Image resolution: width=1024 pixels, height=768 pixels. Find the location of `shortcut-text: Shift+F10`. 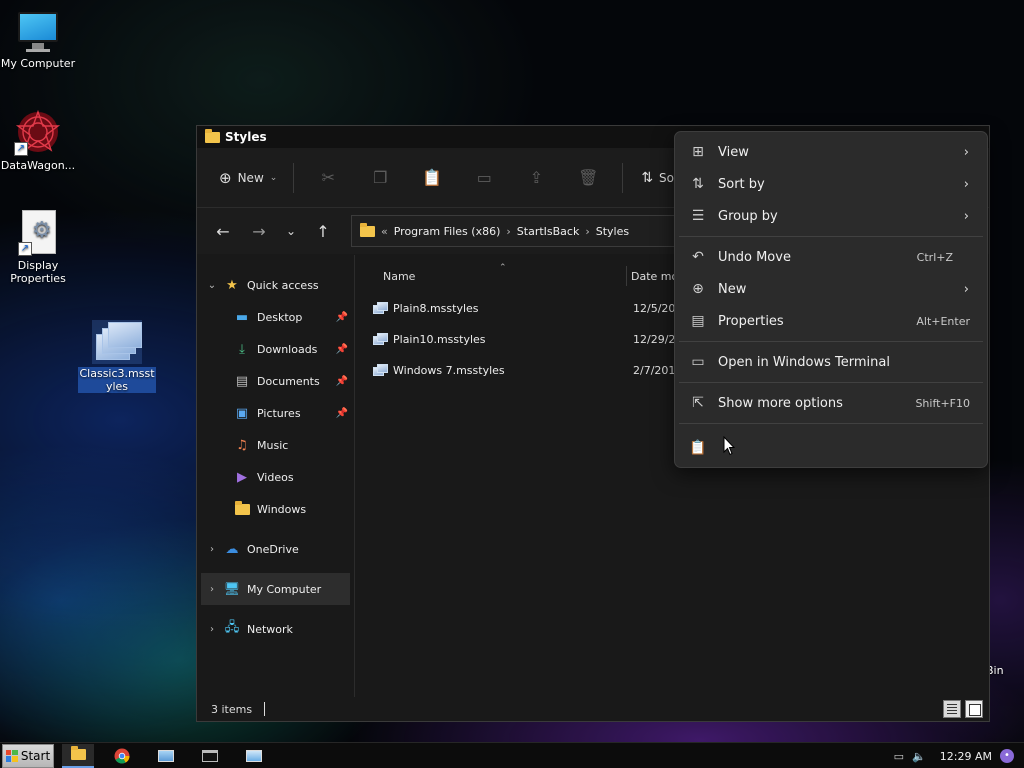

shortcut-text: Shift+F10 is located at coordinates (942, 403).